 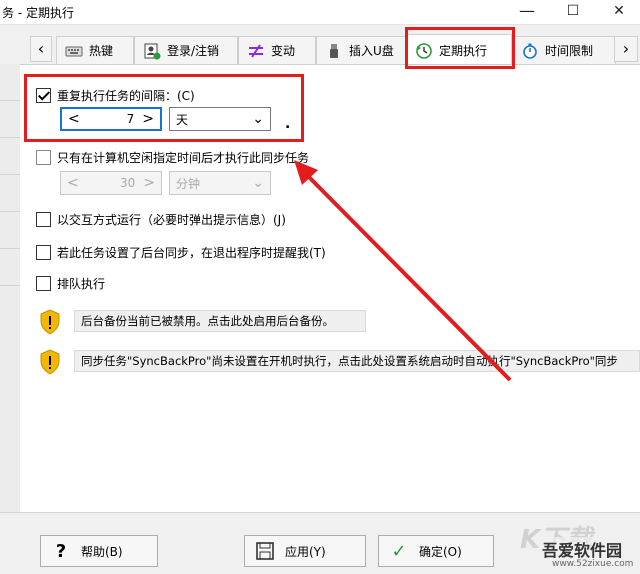 I want to click on watermark: K下载 吾爱软件园 www.52zixue.com, so click(x=579, y=543).